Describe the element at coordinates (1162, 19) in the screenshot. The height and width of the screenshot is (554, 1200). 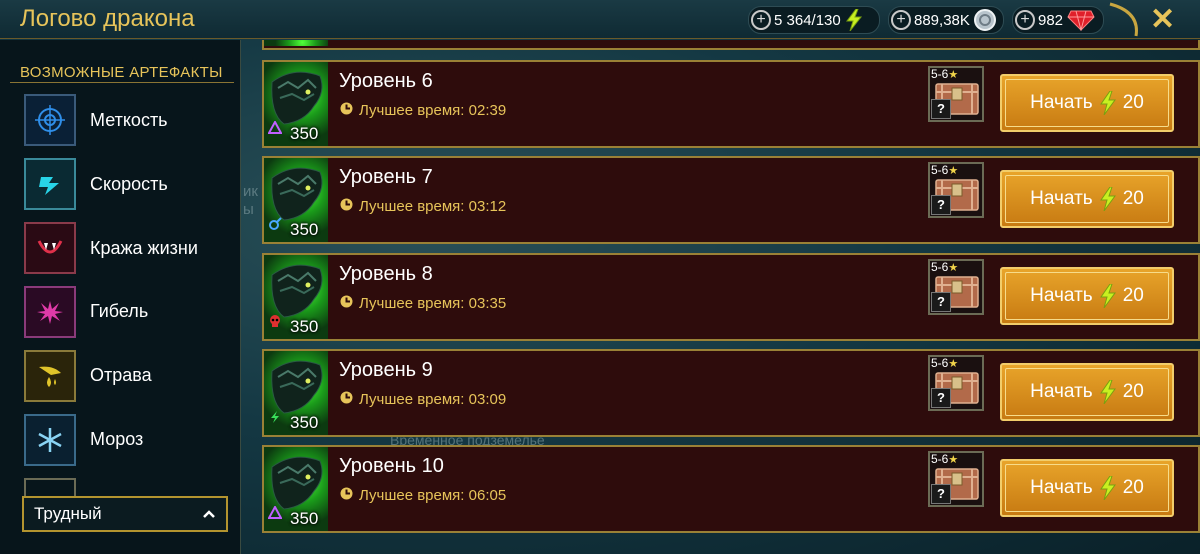
I see `close-button: ✕` at that location.